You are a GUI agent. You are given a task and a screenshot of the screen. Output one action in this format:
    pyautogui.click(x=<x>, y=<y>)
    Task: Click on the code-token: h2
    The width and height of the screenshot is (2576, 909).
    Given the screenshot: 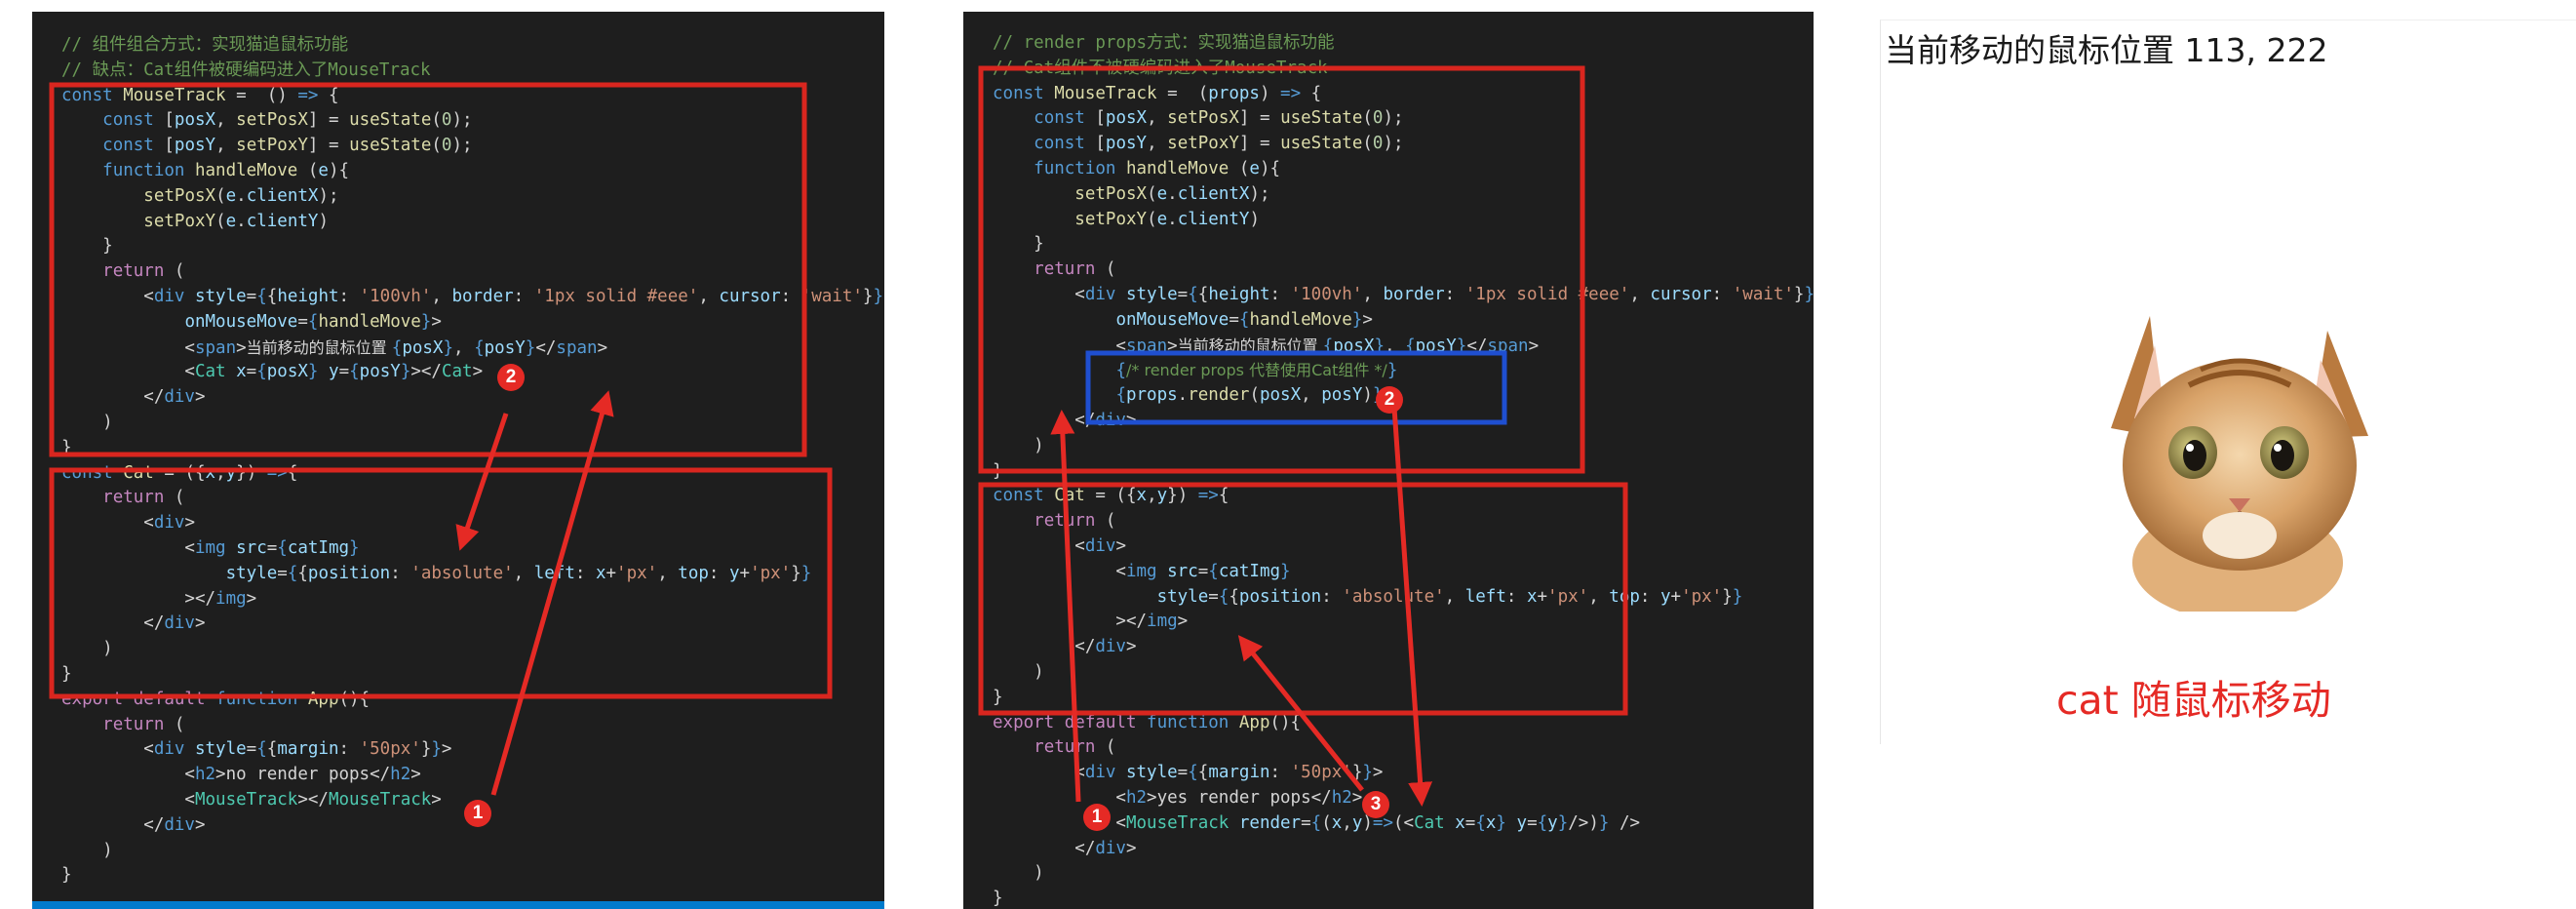 What is the action you would take?
    pyautogui.click(x=1341, y=797)
    